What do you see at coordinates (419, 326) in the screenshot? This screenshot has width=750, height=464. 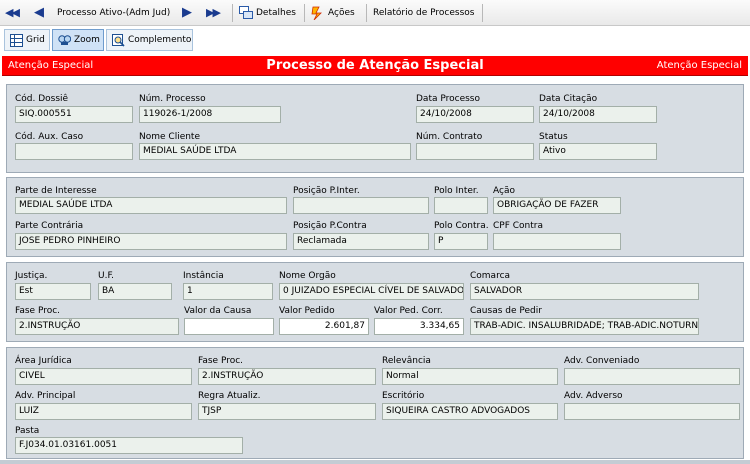 I see `valor-ped-corr-field: 3.334,65` at bounding box center [419, 326].